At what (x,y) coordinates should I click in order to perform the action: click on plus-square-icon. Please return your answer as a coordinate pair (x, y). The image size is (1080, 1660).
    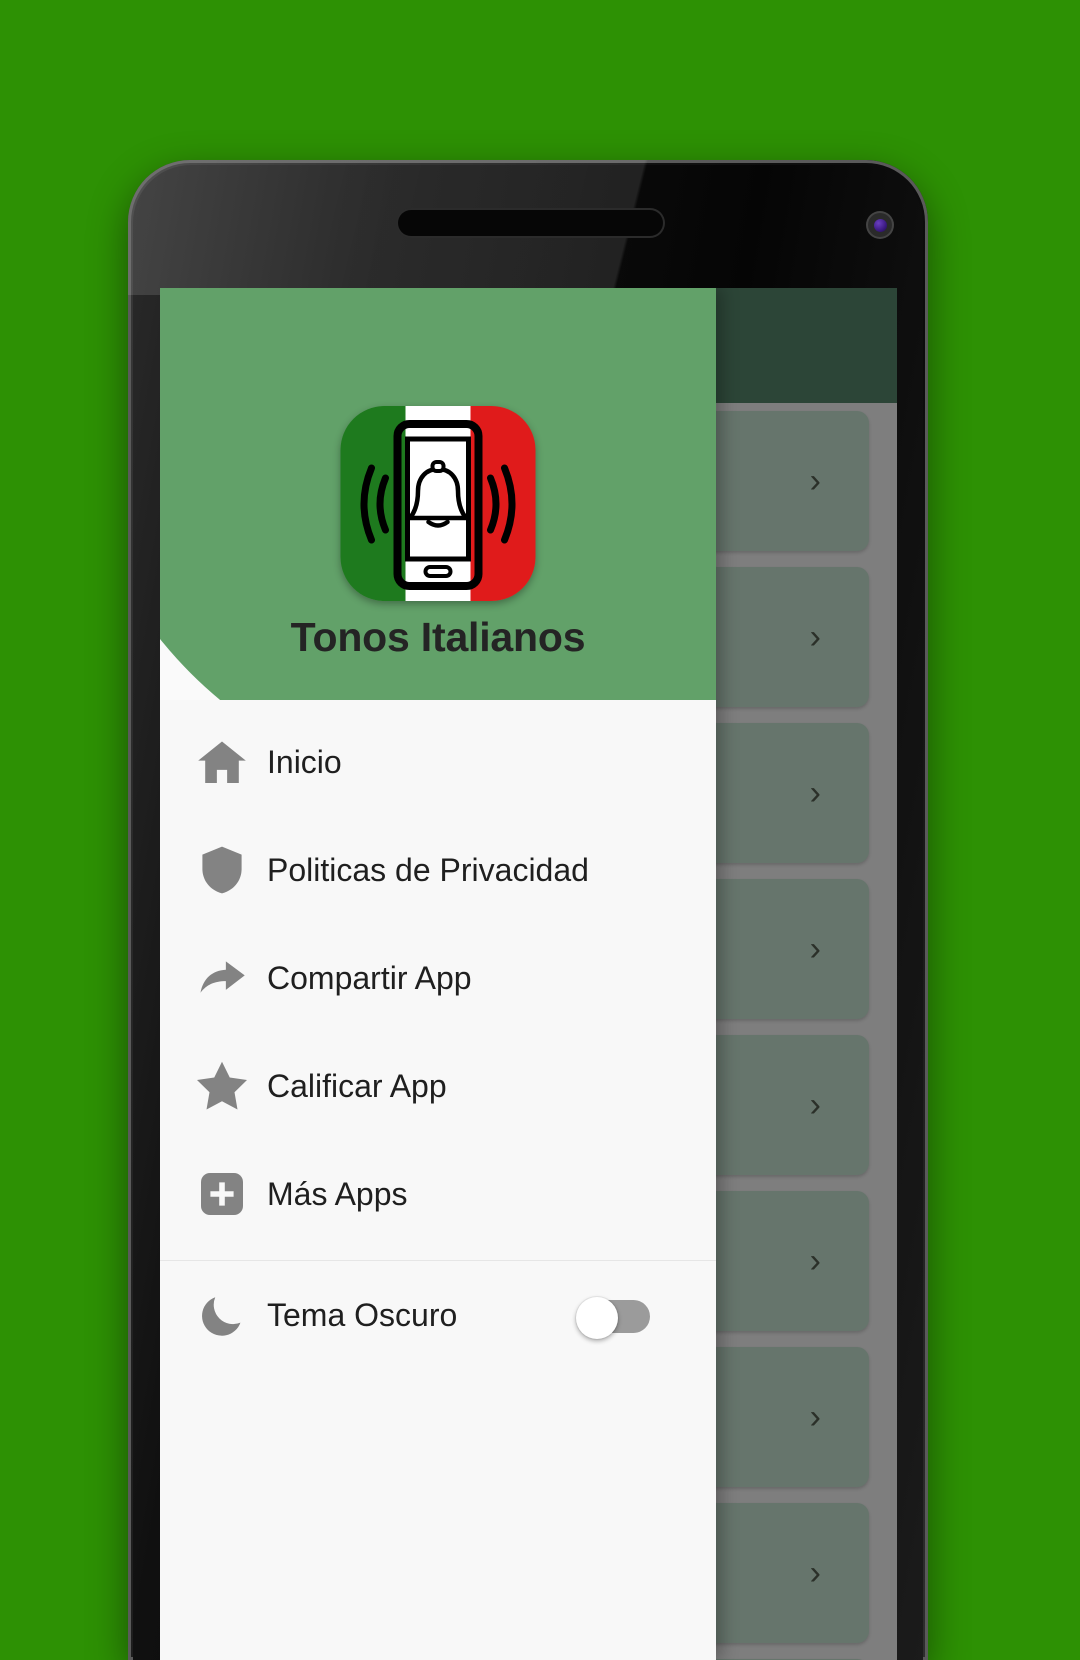
    Looking at the image, I should click on (222, 1194).